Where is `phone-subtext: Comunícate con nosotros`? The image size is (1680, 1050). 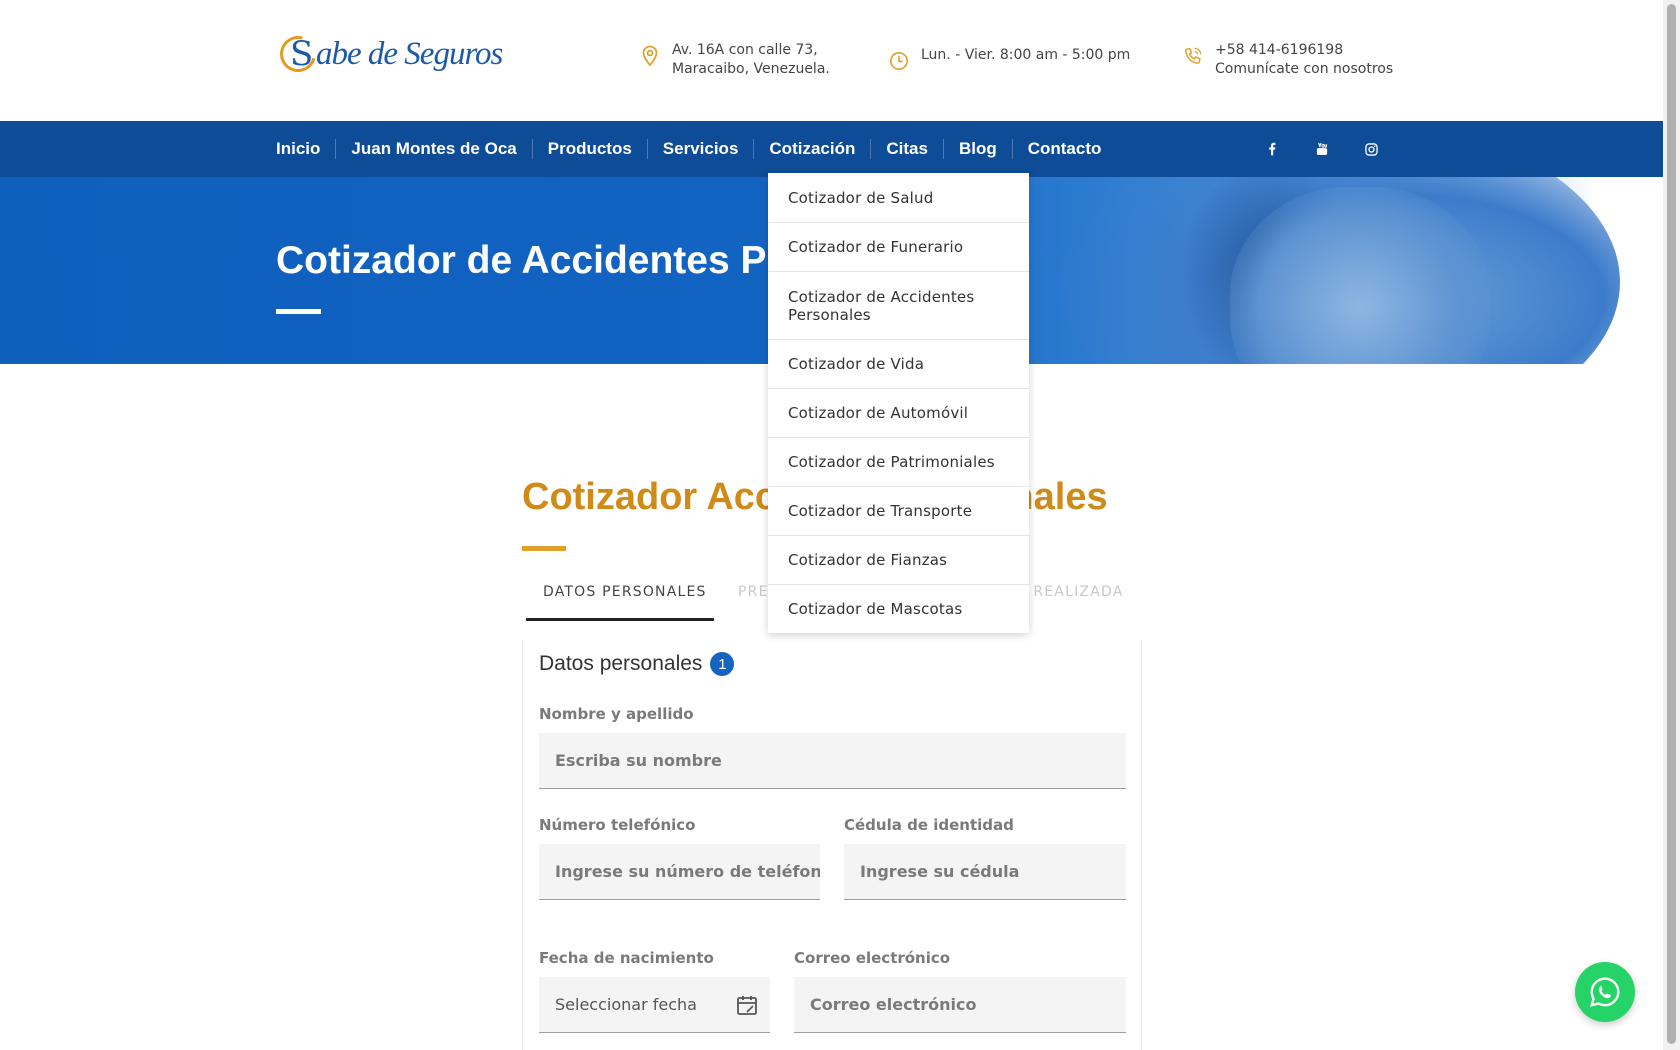 phone-subtext: Comunícate con nosotros is located at coordinates (1304, 69).